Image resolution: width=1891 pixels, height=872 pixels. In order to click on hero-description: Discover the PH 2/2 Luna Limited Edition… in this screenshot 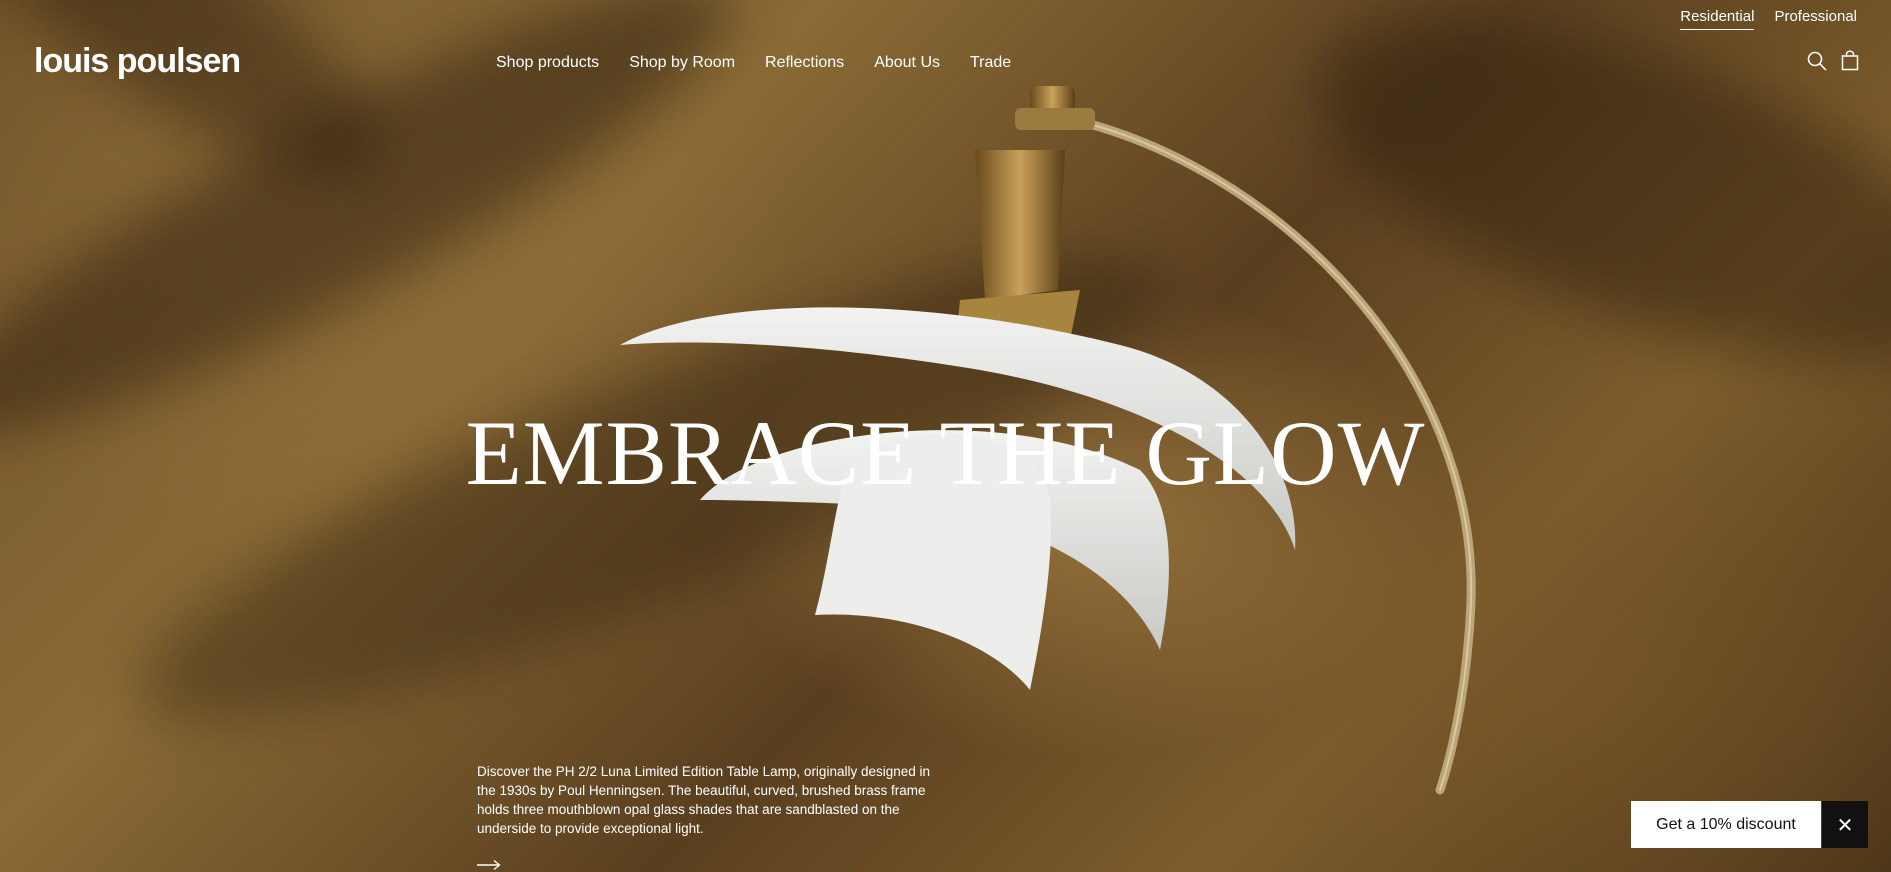, I will do `click(704, 800)`.